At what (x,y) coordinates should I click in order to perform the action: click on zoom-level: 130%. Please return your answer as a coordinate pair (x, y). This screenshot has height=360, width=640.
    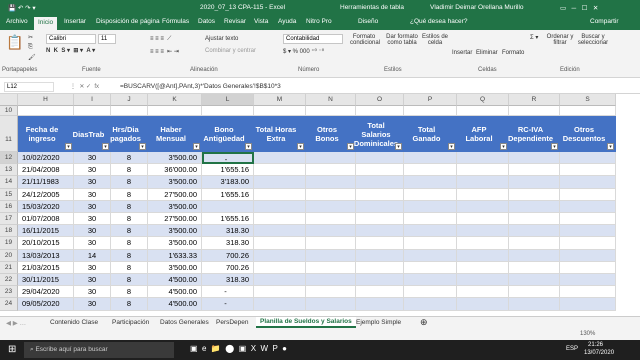
    Looking at the image, I should click on (587, 334).